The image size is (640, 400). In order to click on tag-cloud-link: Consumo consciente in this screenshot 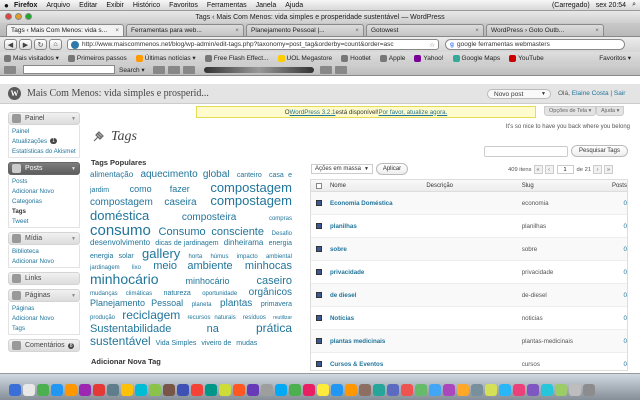, I will do `click(211, 232)`.